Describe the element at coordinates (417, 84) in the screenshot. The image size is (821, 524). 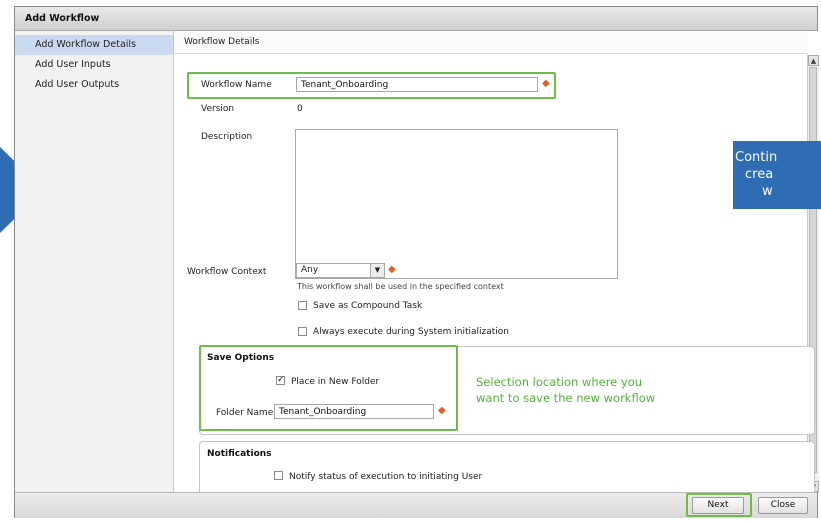
I see `workflow-name-input` at that location.